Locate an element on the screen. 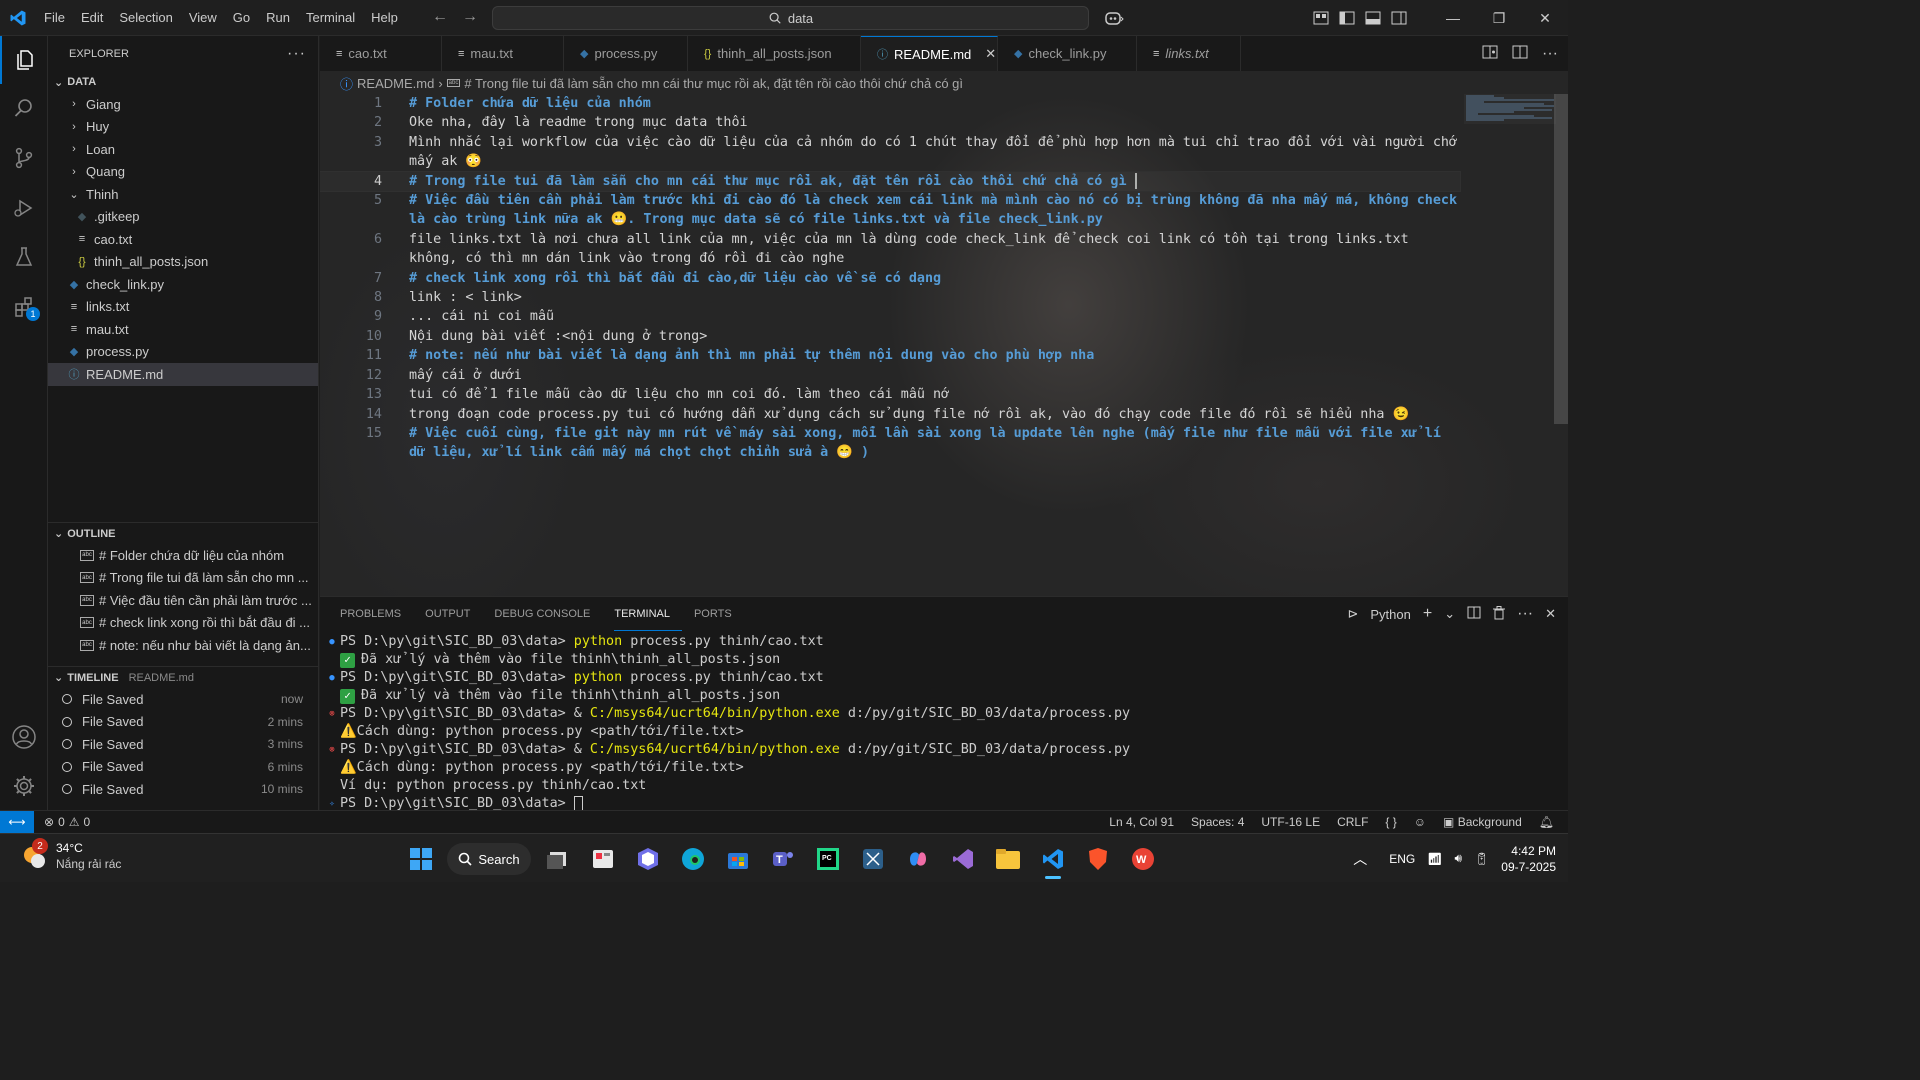 The width and height of the screenshot is (1920, 1080). encoding: UTF-16 LE is located at coordinates (1290, 822).